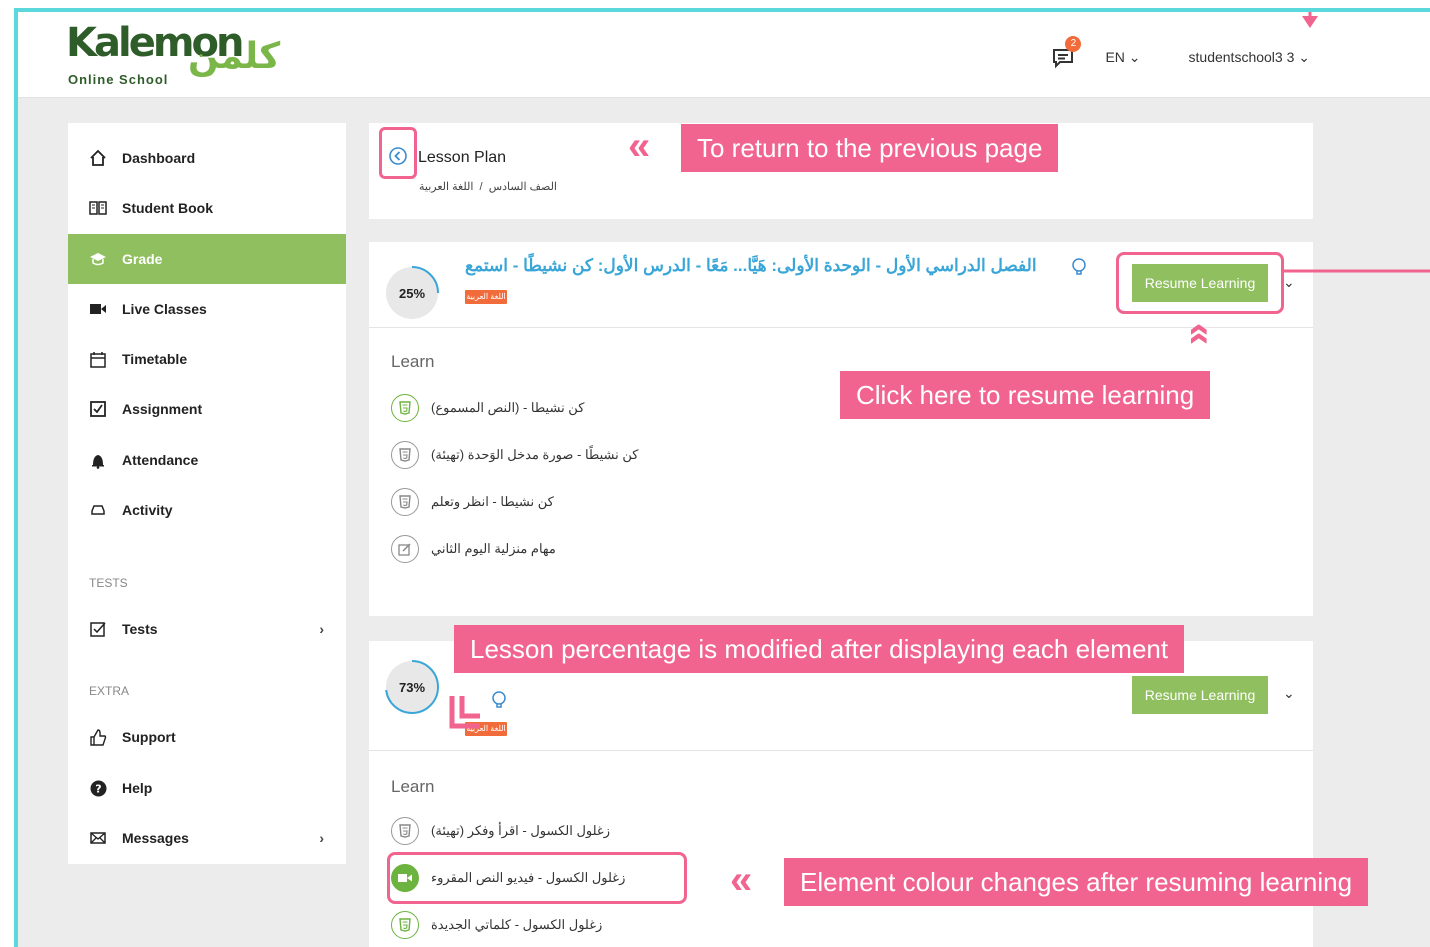 The width and height of the screenshot is (1430, 947). What do you see at coordinates (109, 691) in the screenshot?
I see `sidebar-section-extra: EXTRA` at bounding box center [109, 691].